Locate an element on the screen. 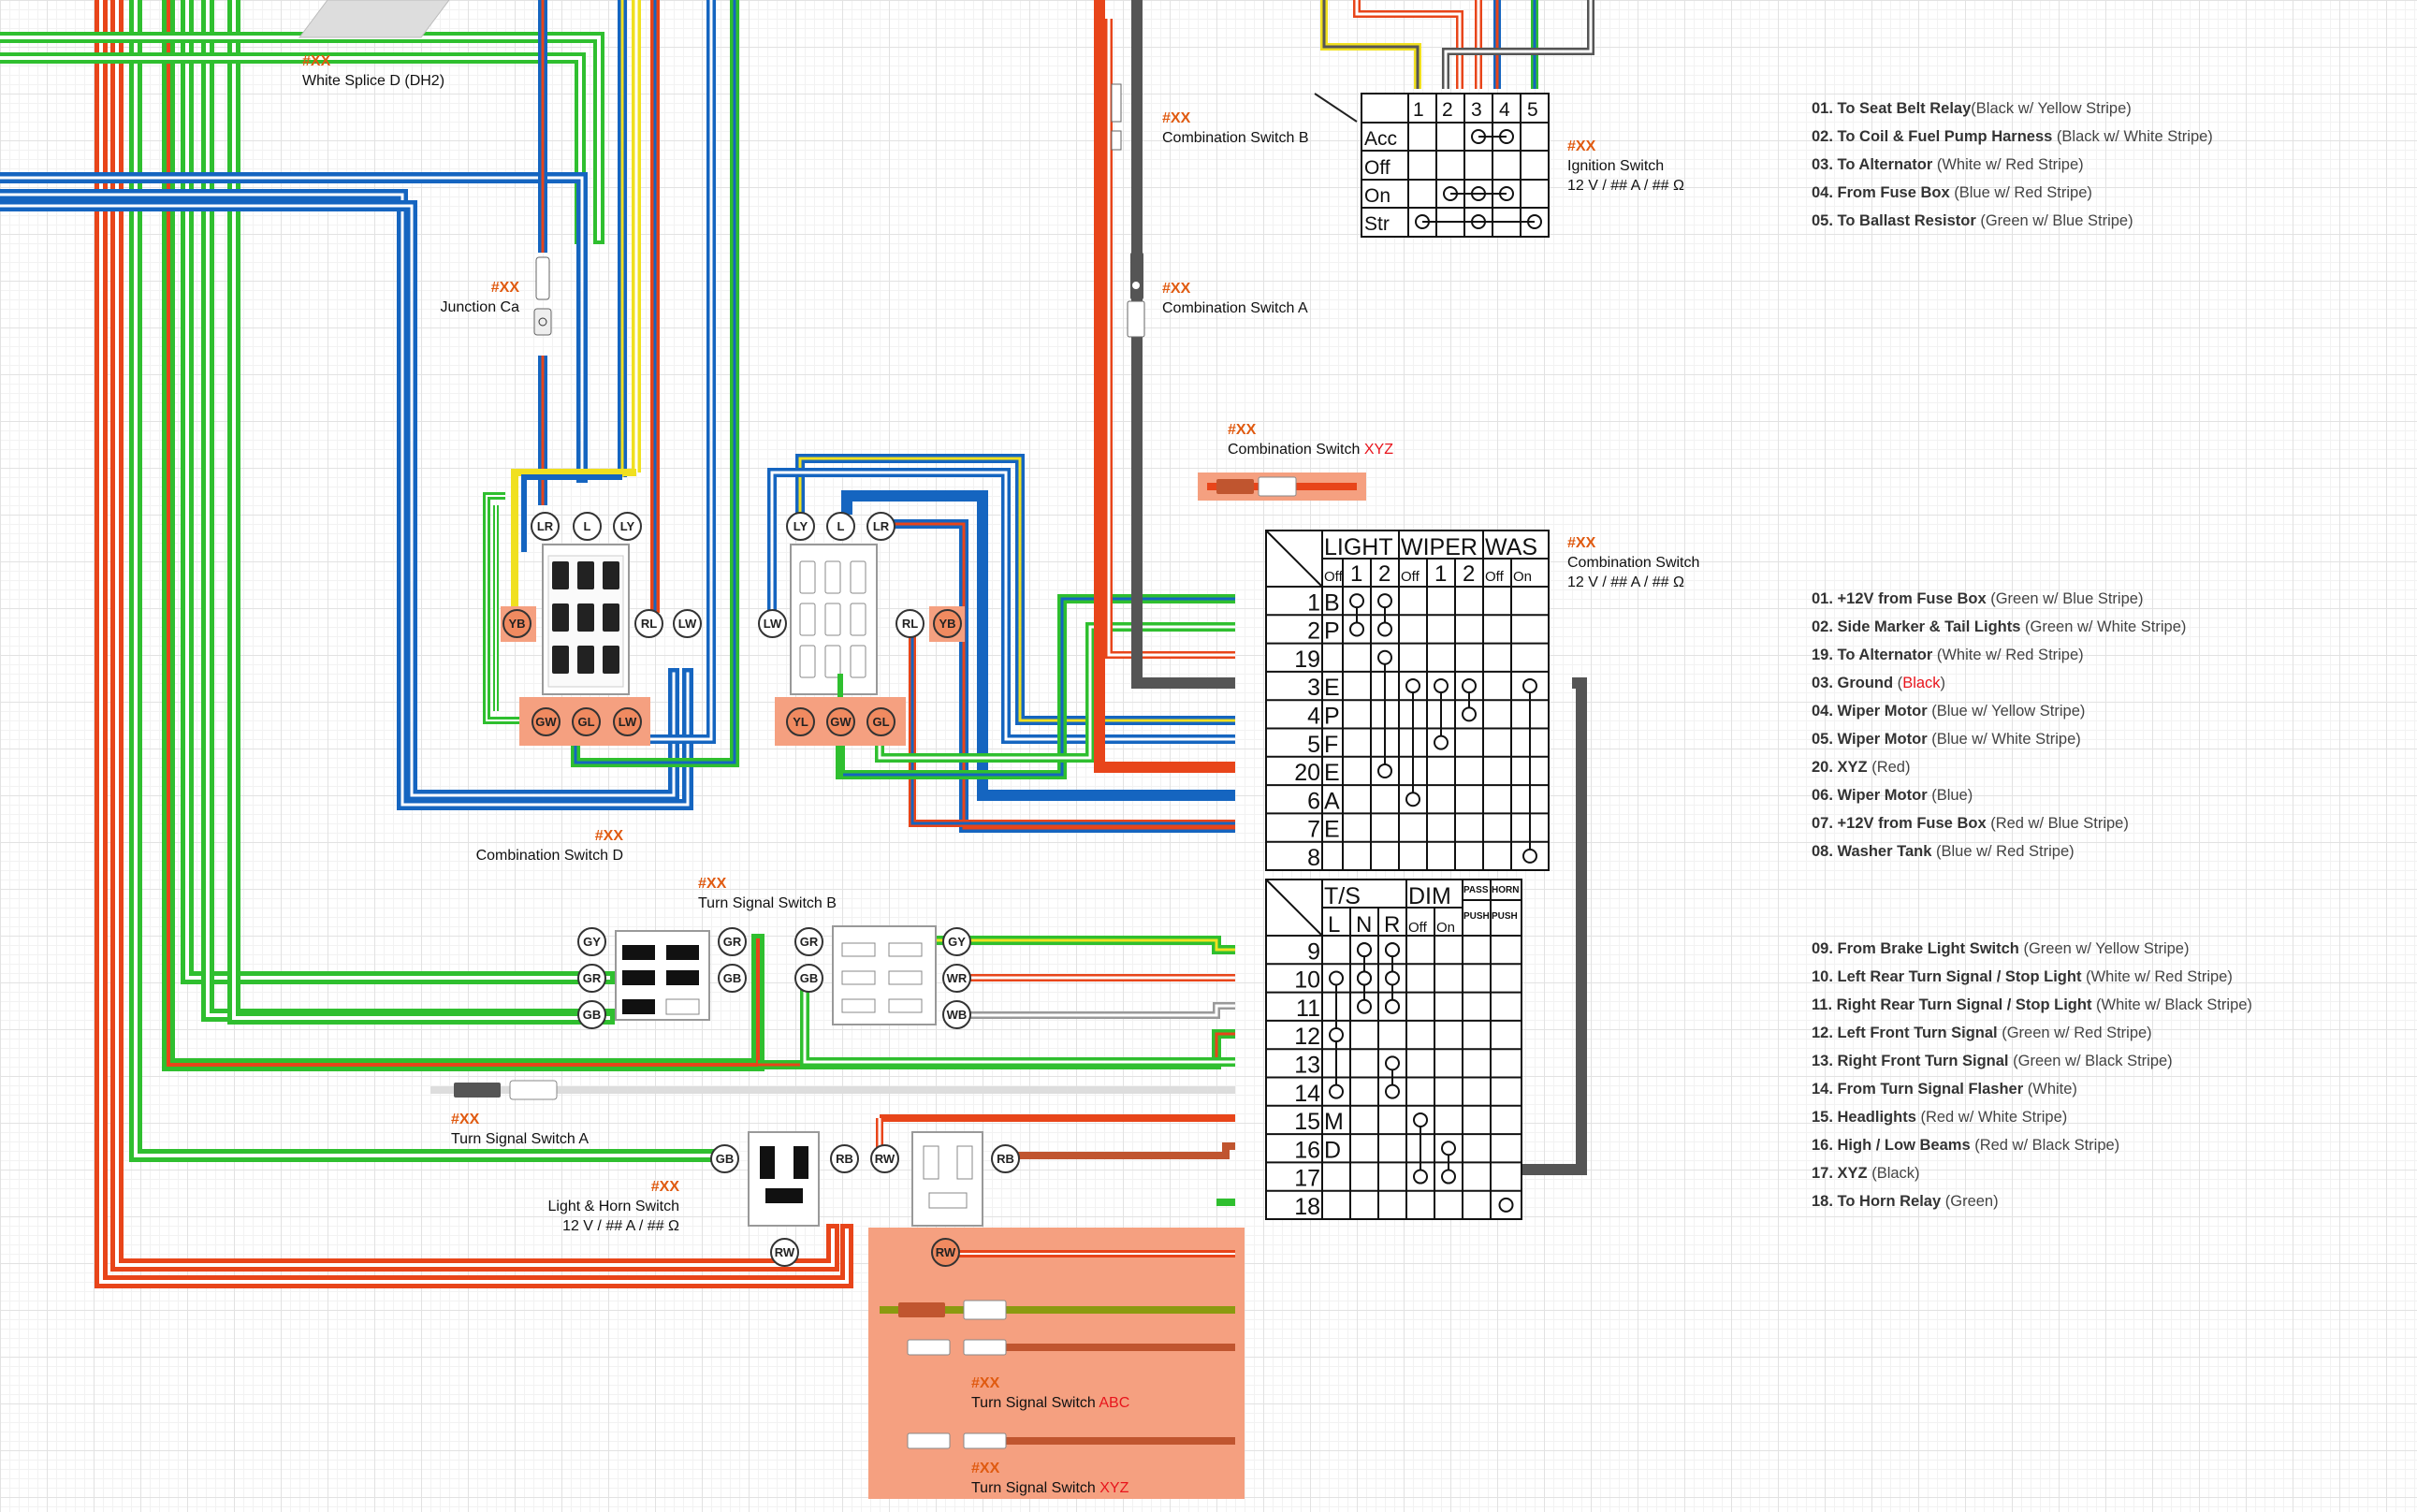  code-turn-abc: #XX is located at coordinates (985, 1383).